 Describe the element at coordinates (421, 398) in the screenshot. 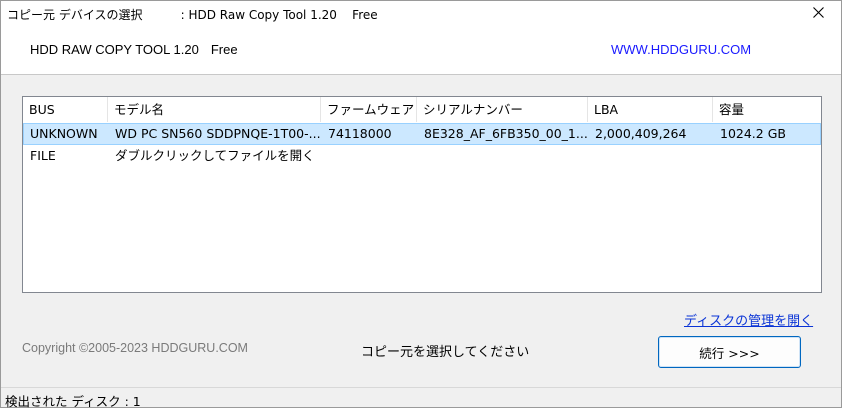

I see `status-bar: 検出された ディスク : 1` at that location.